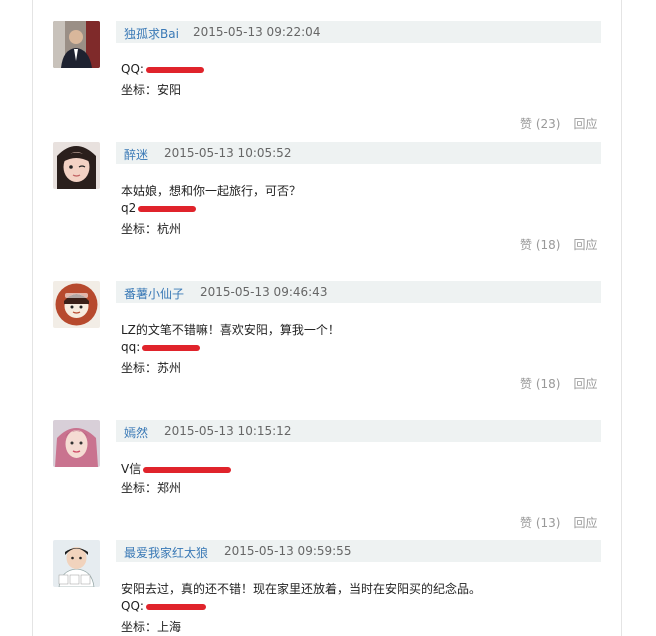 The width and height of the screenshot is (656, 636). Describe the element at coordinates (151, 488) in the screenshot. I see `comment-text-line: 坐标：郑州` at that location.